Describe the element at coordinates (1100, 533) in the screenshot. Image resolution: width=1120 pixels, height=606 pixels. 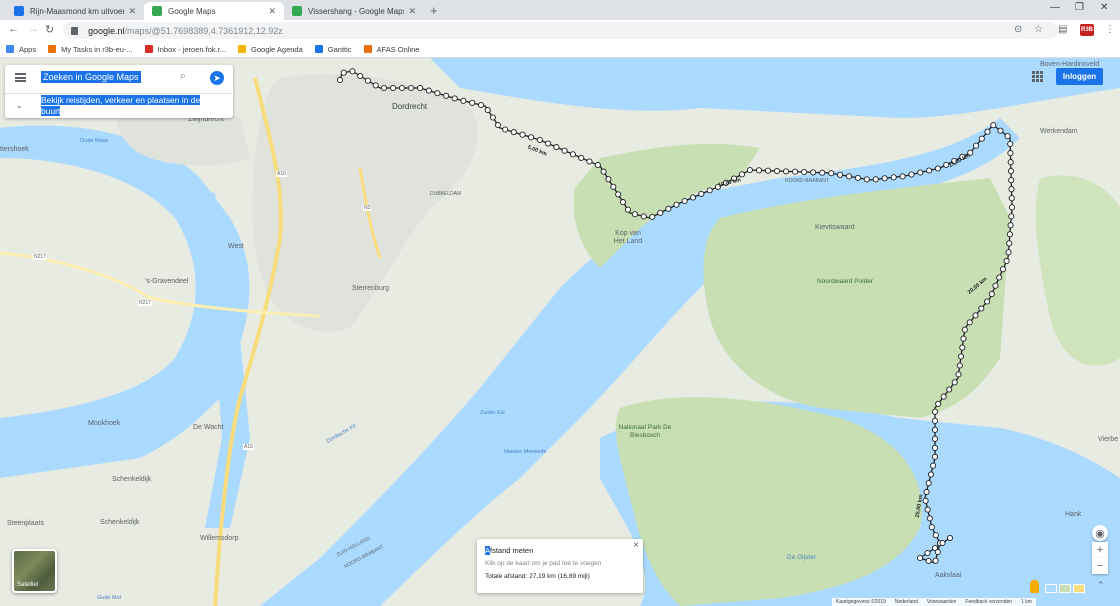
I see `my-location-icon: ◉` at that location.